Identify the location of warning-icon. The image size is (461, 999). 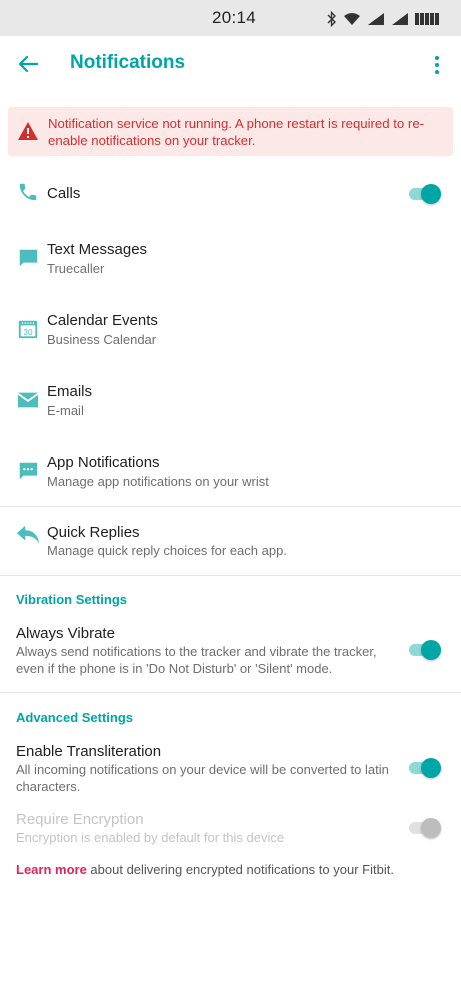
(28, 131).